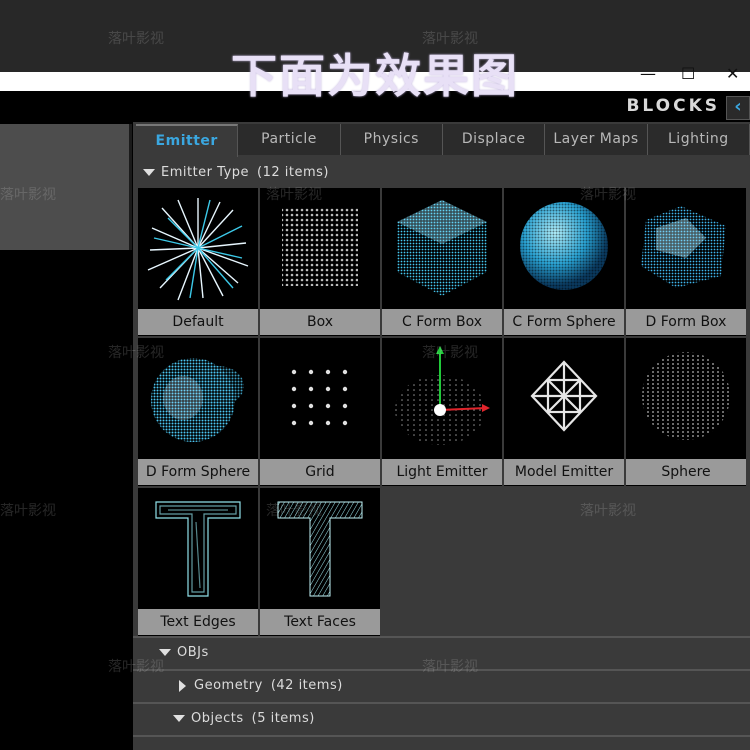 The height and width of the screenshot is (750, 750). Describe the element at coordinates (293, 172) in the screenshot. I see `section-count: (12 items)` at that location.